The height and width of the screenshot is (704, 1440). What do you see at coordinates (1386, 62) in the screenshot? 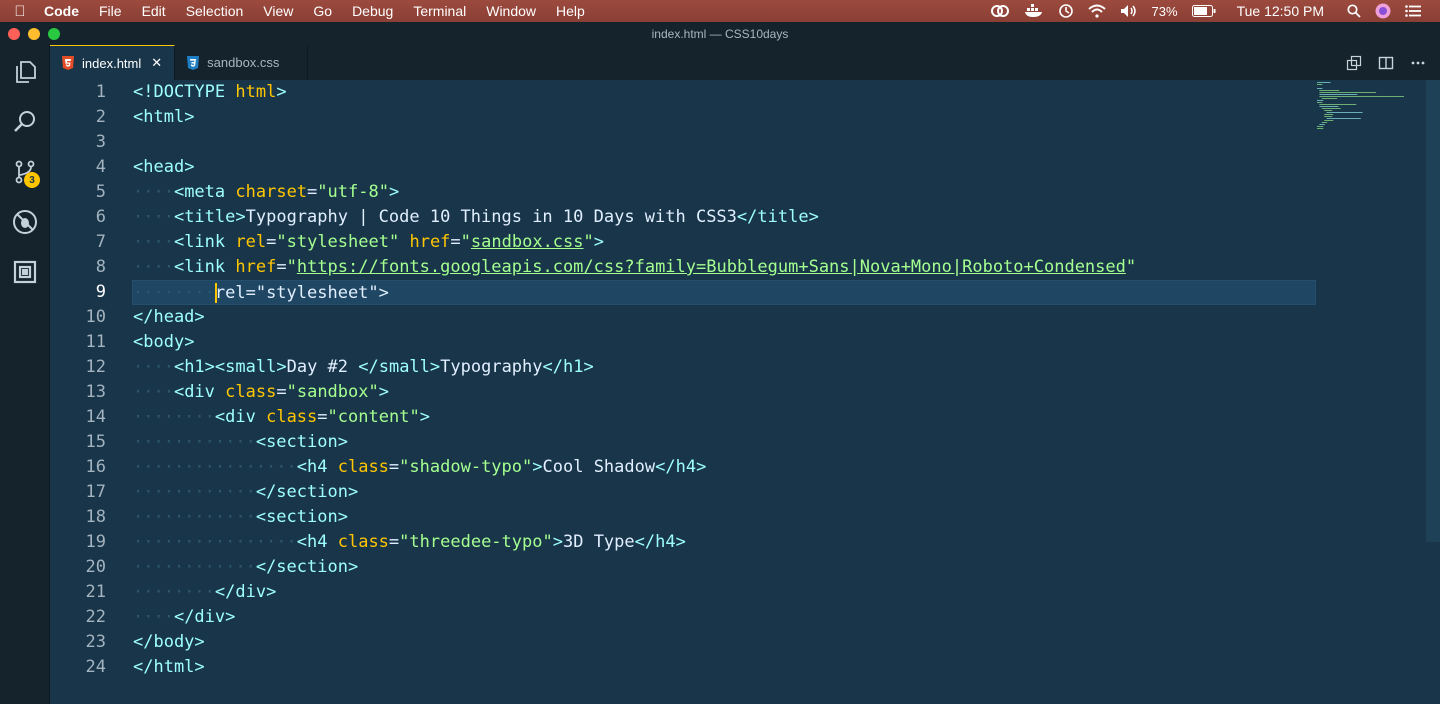
I see `split-editor-icon` at bounding box center [1386, 62].